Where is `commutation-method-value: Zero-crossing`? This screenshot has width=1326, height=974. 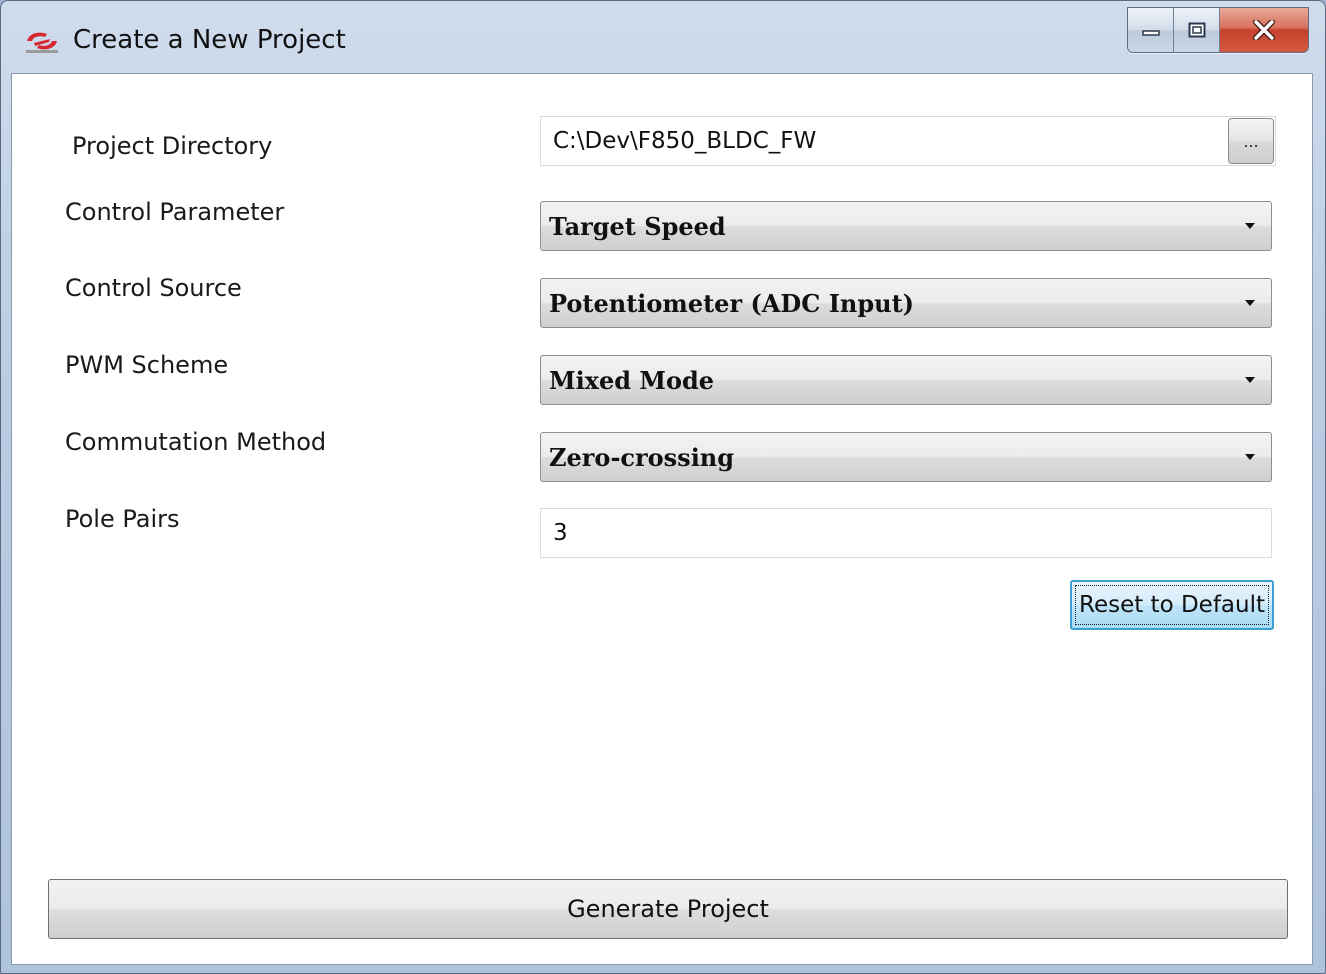
commutation-method-value: Zero-crossing is located at coordinates (642, 457).